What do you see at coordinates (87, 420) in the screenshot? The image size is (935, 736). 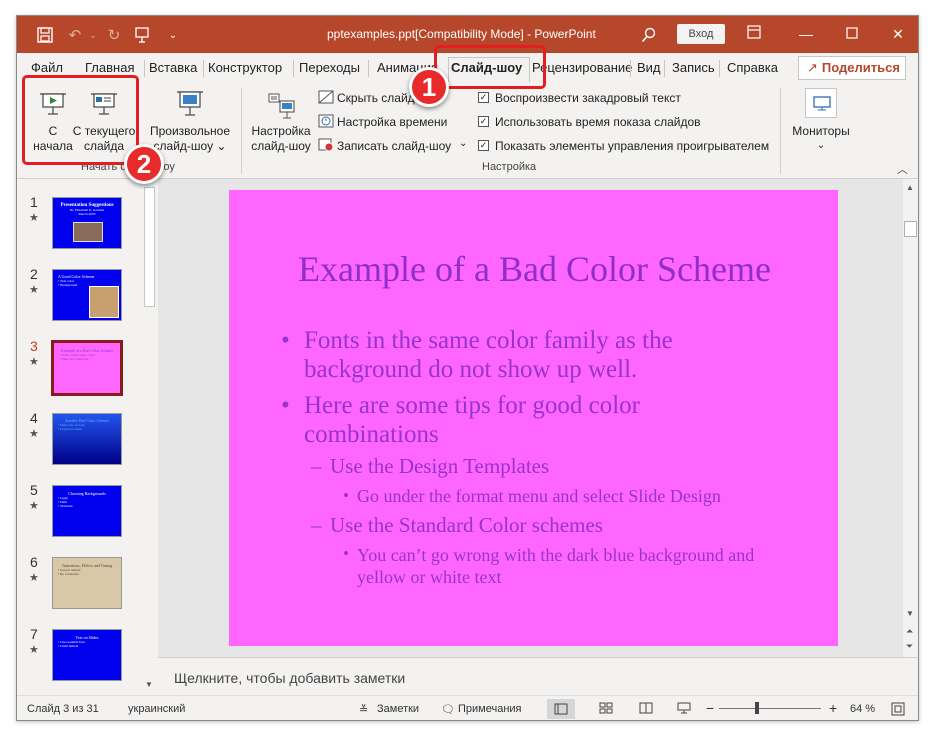 I see `thumb-title: Another Bad Color Scheme` at bounding box center [87, 420].